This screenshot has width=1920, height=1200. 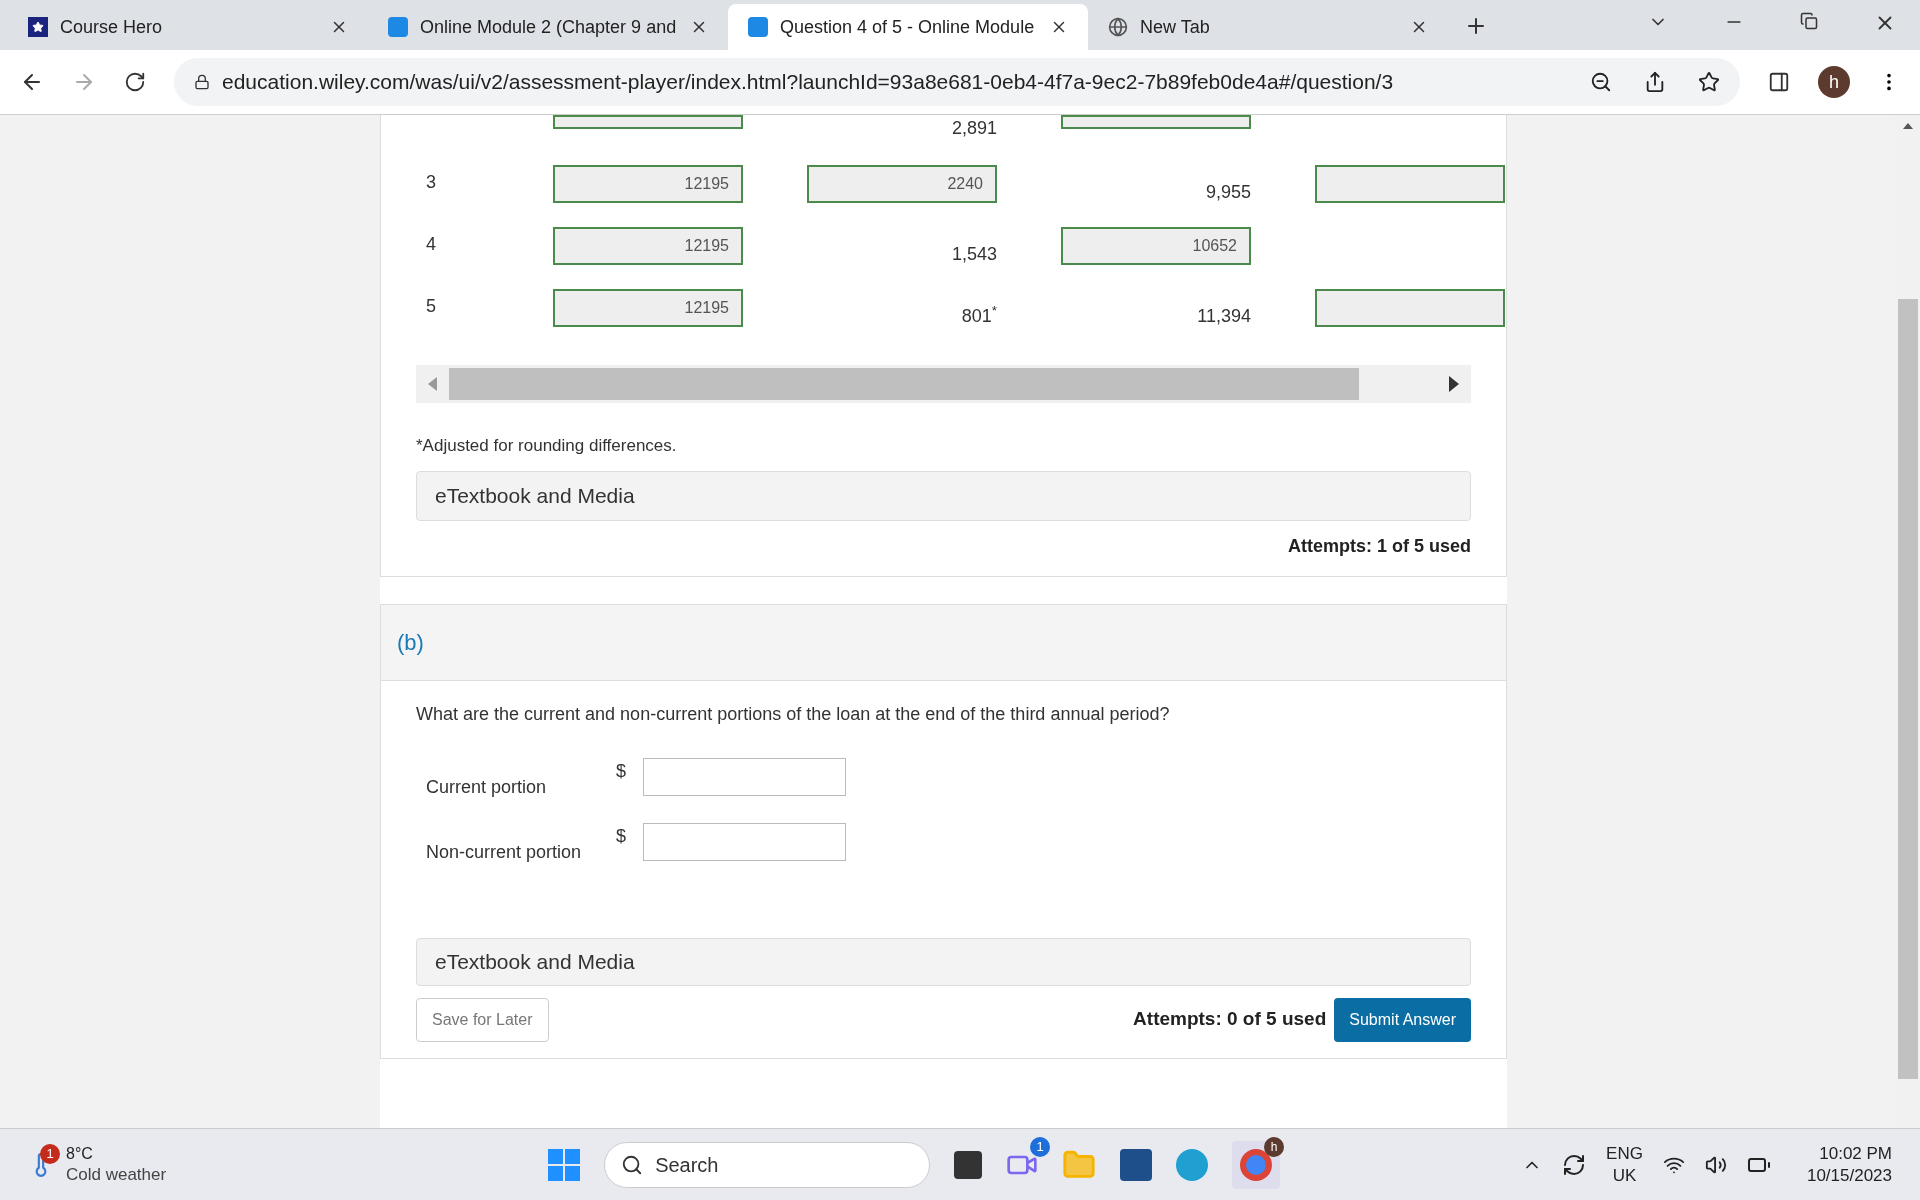 I want to click on attempts-text: Attempts: 1 of 5 used, so click(x=1379, y=546).